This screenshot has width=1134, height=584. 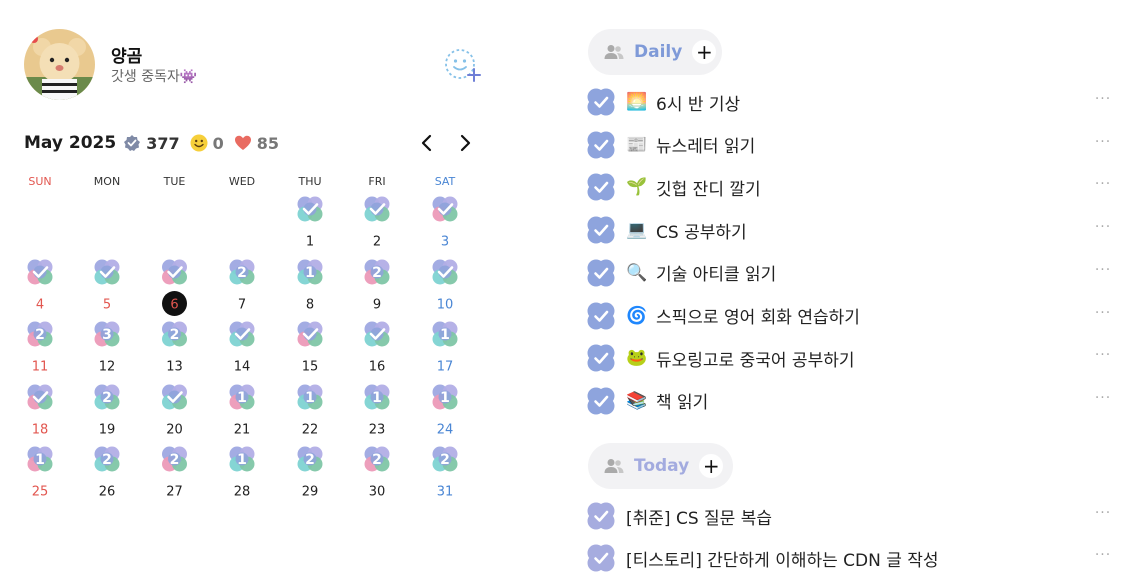 I want to click on todo-emoji-icon: 🌀, so click(x=637, y=315).